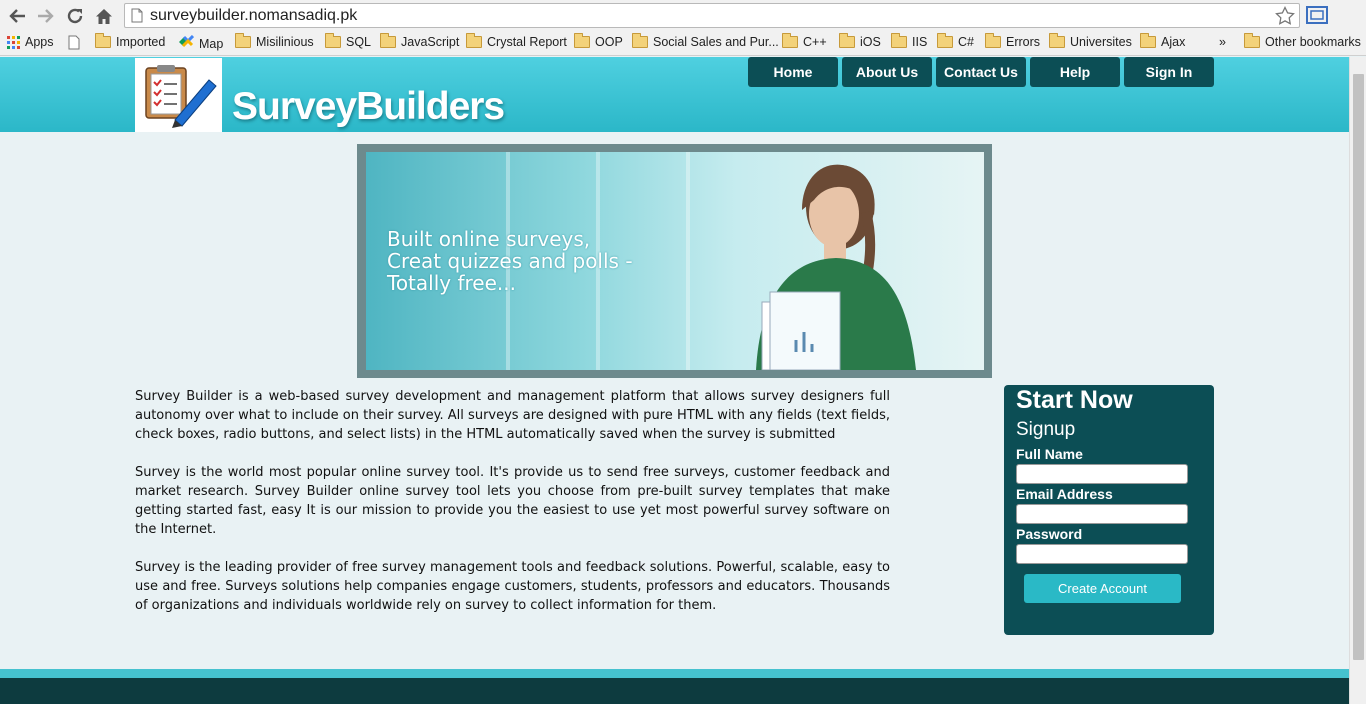 Image resolution: width=1366 pixels, height=704 pixels. I want to click on bookmark-label: iOS, so click(870, 42).